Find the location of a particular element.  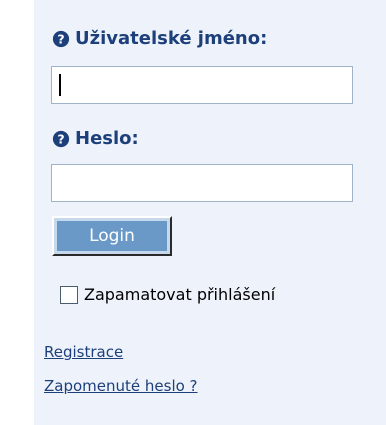

register-link: Registrace is located at coordinates (83, 352).